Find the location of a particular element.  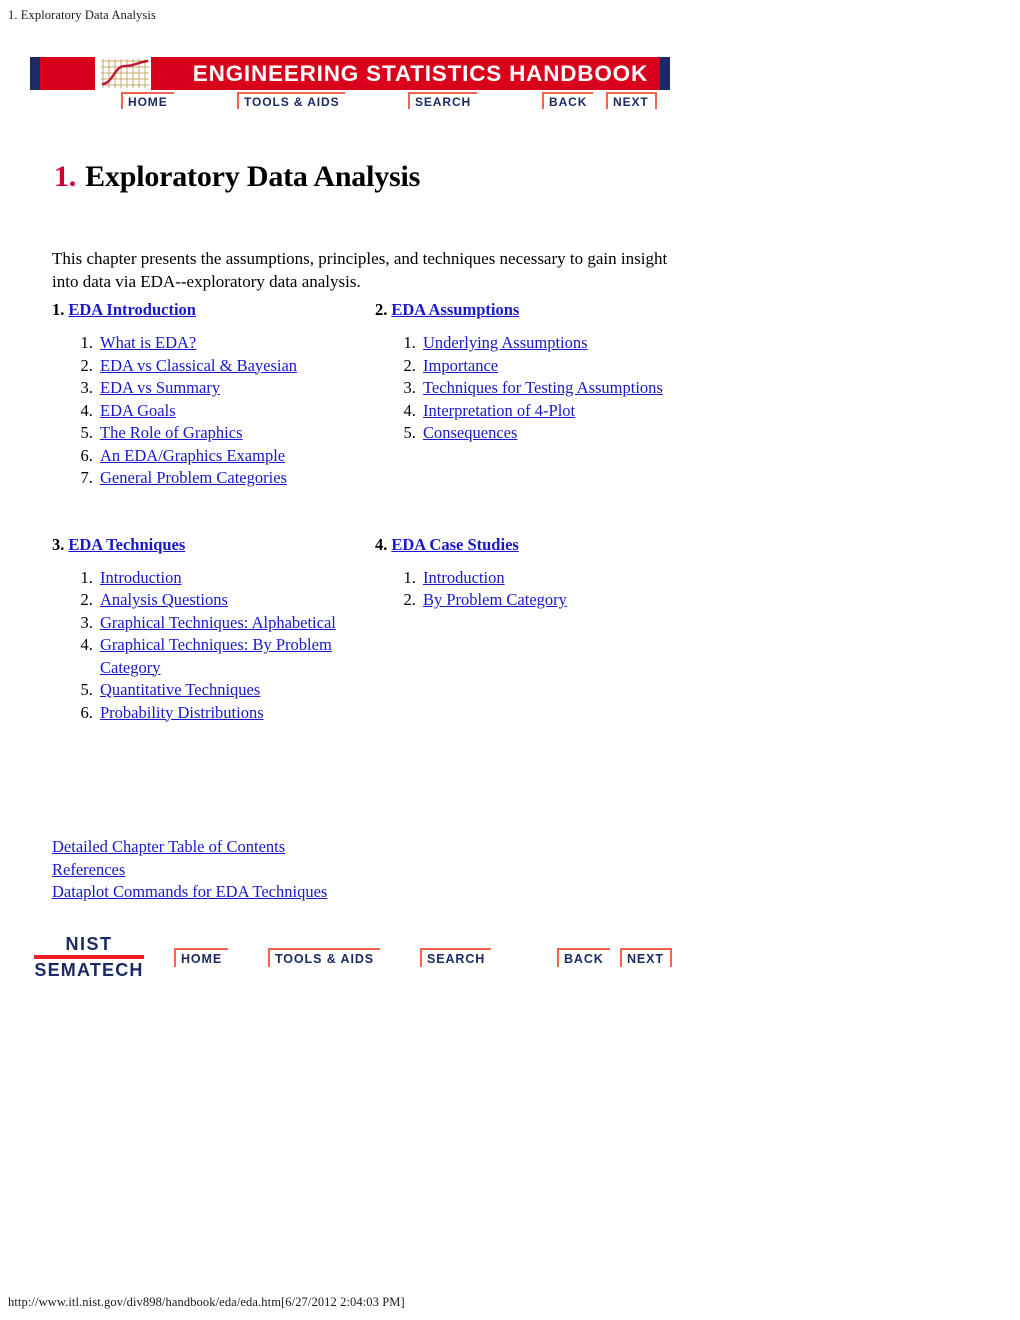

list-item: An EDA/Graphics Example is located at coordinates (229, 456).